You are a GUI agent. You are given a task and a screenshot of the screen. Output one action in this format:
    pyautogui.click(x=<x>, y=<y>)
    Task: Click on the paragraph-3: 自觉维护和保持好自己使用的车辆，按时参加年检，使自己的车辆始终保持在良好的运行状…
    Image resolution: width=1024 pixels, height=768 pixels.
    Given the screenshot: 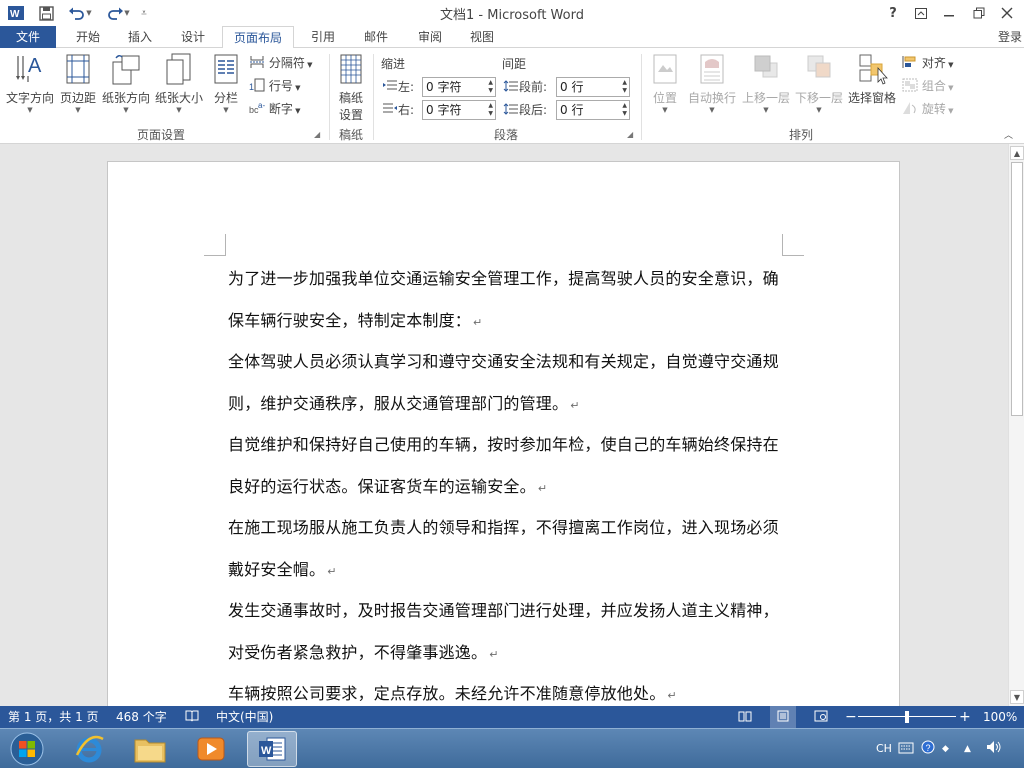 What is the action you would take?
    pyautogui.click(x=508, y=466)
    